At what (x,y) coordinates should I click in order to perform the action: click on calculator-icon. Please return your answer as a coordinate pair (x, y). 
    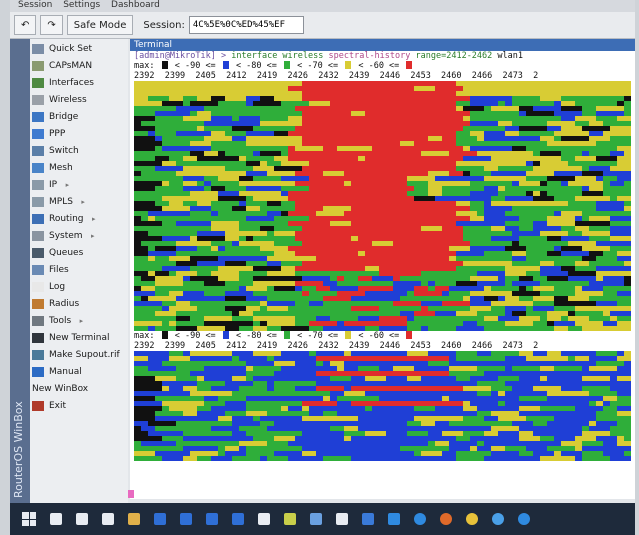
    Looking at the image, I should click on (108, 519).